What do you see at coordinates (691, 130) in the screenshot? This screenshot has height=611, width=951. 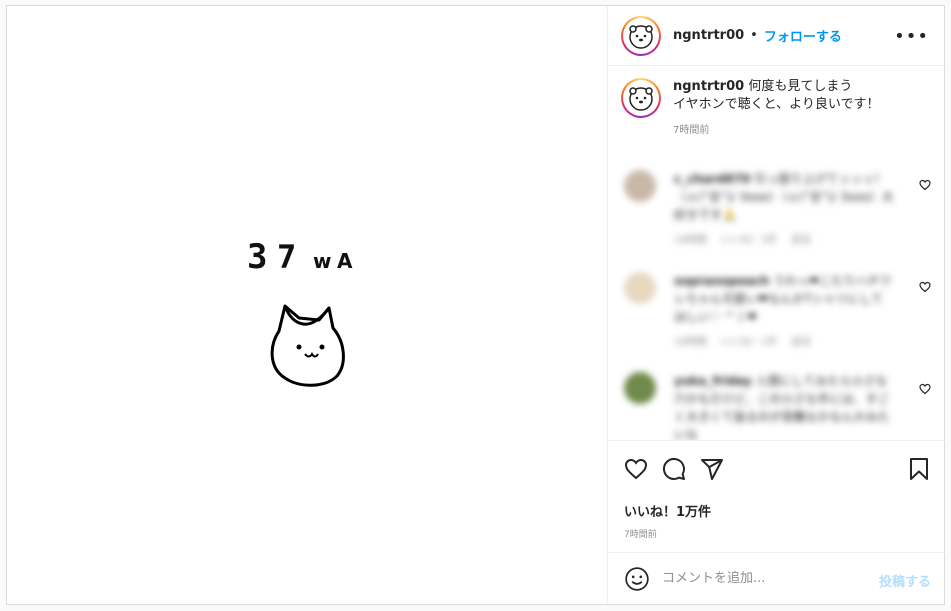 I see `caption-time: 7時間前` at bounding box center [691, 130].